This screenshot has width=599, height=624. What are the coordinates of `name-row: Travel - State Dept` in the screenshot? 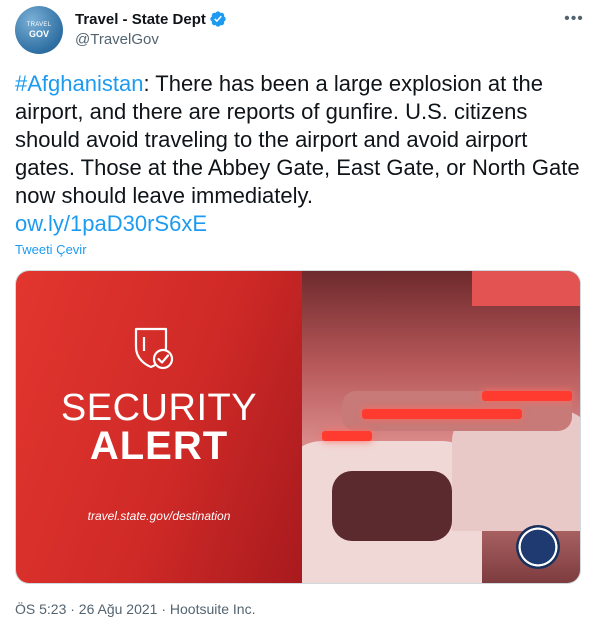 It's located at (151, 19).